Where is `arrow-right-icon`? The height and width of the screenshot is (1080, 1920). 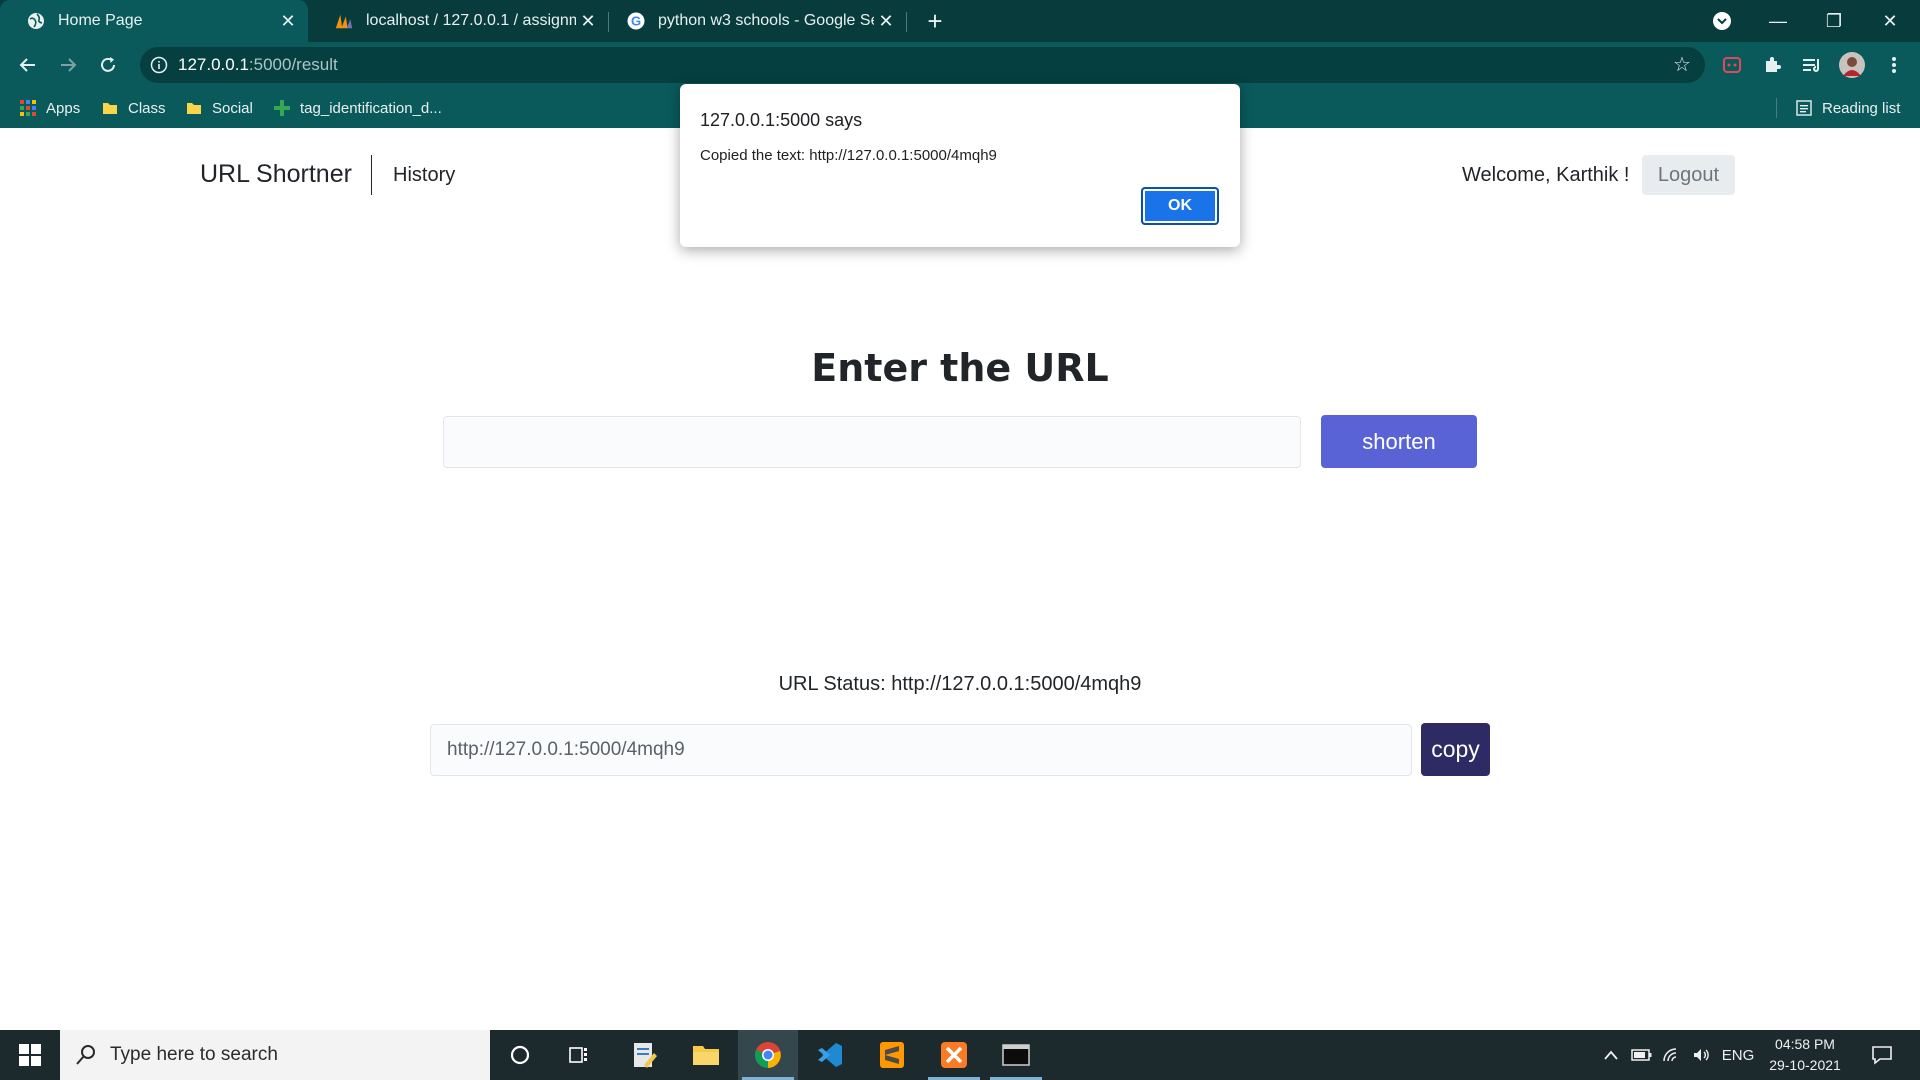
arrow-right-icon is located at coordinates (69, 65).